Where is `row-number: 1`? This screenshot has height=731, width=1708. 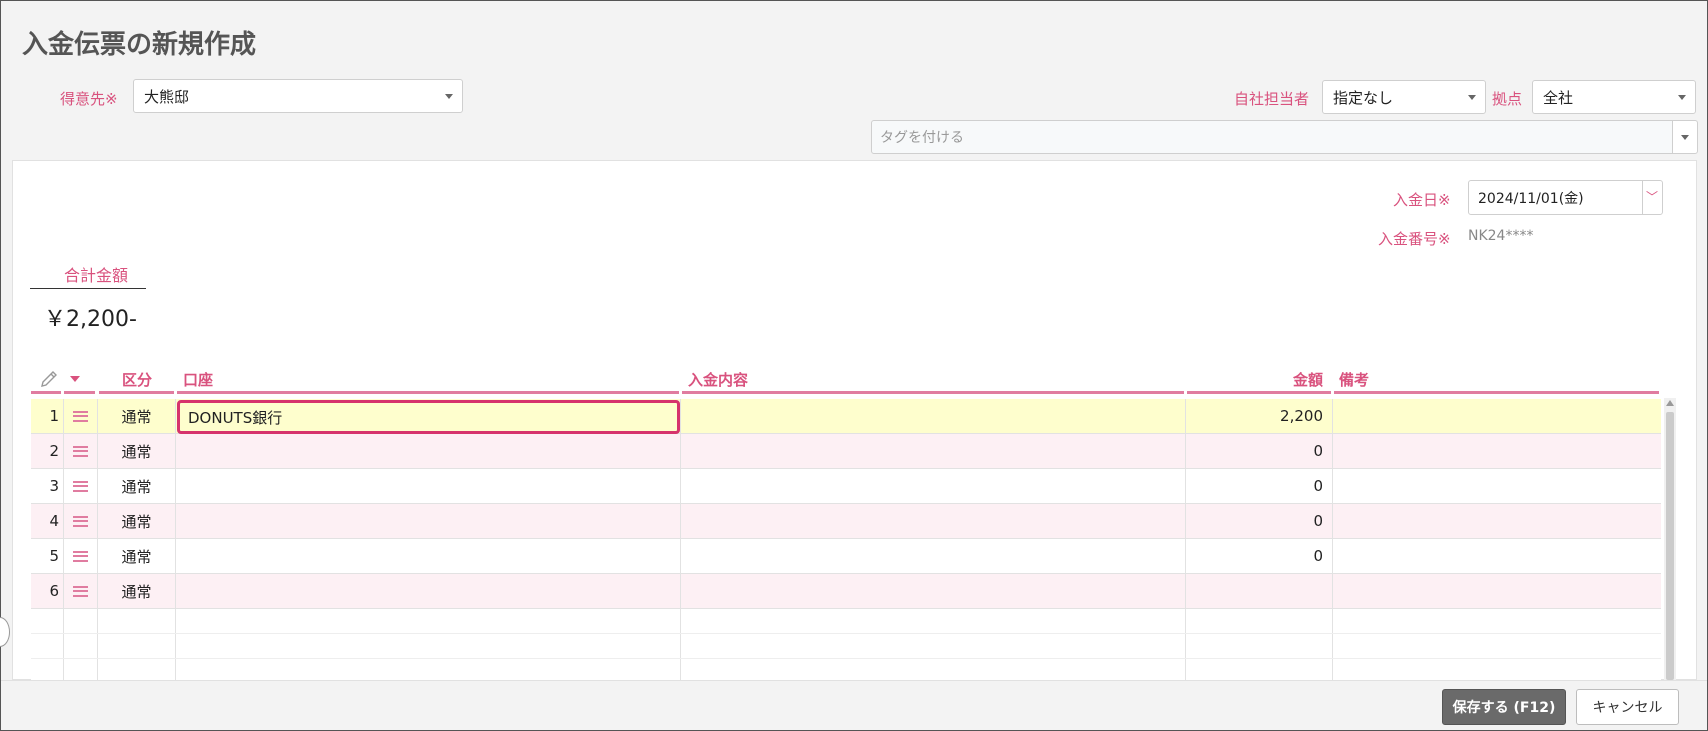
row-number: 1 is located at coordinates (47, 416).